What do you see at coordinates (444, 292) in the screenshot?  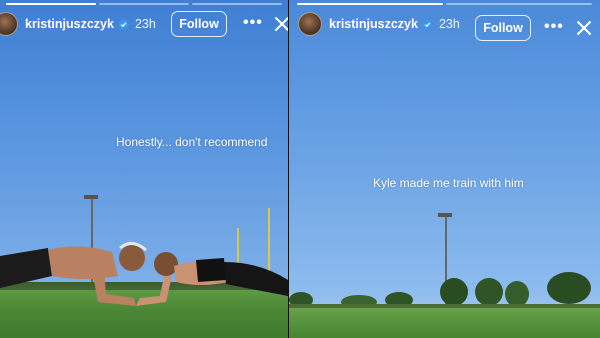 I see `treeline` at bounding box center [444, 292].